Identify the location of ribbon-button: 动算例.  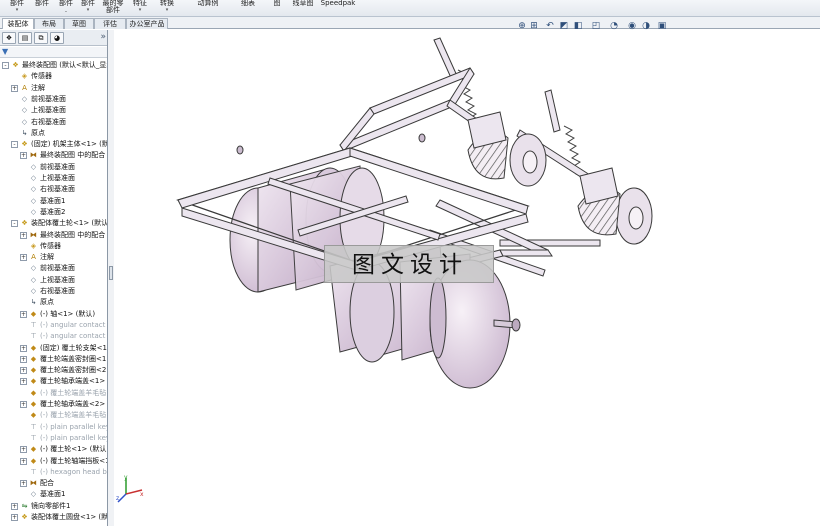
(208, 8).